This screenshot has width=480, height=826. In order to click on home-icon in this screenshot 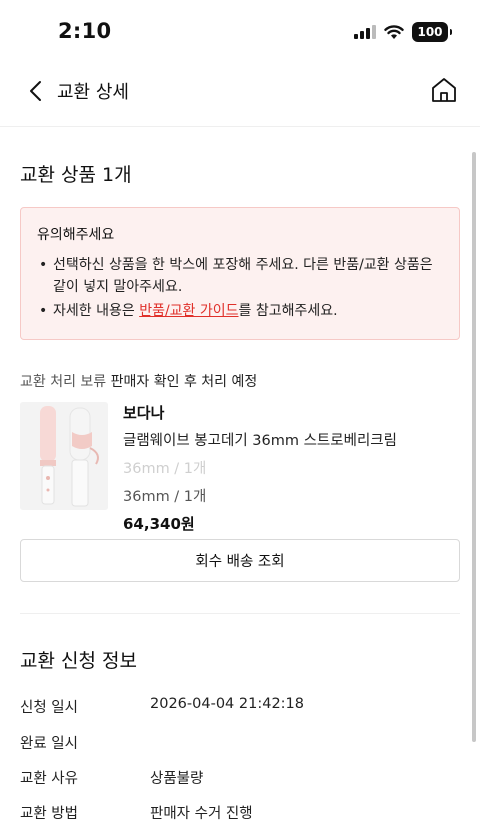, I will do `click(444, 90)`.